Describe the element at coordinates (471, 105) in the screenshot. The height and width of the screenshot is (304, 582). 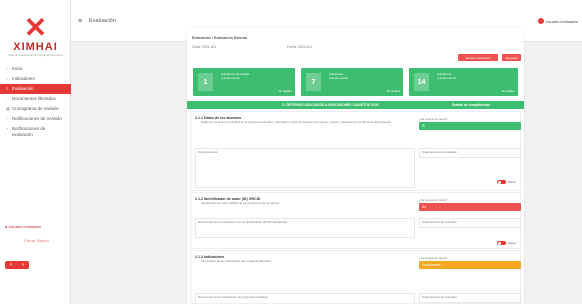
I see `section-status-header: Estado de cumplimiento` at that location.